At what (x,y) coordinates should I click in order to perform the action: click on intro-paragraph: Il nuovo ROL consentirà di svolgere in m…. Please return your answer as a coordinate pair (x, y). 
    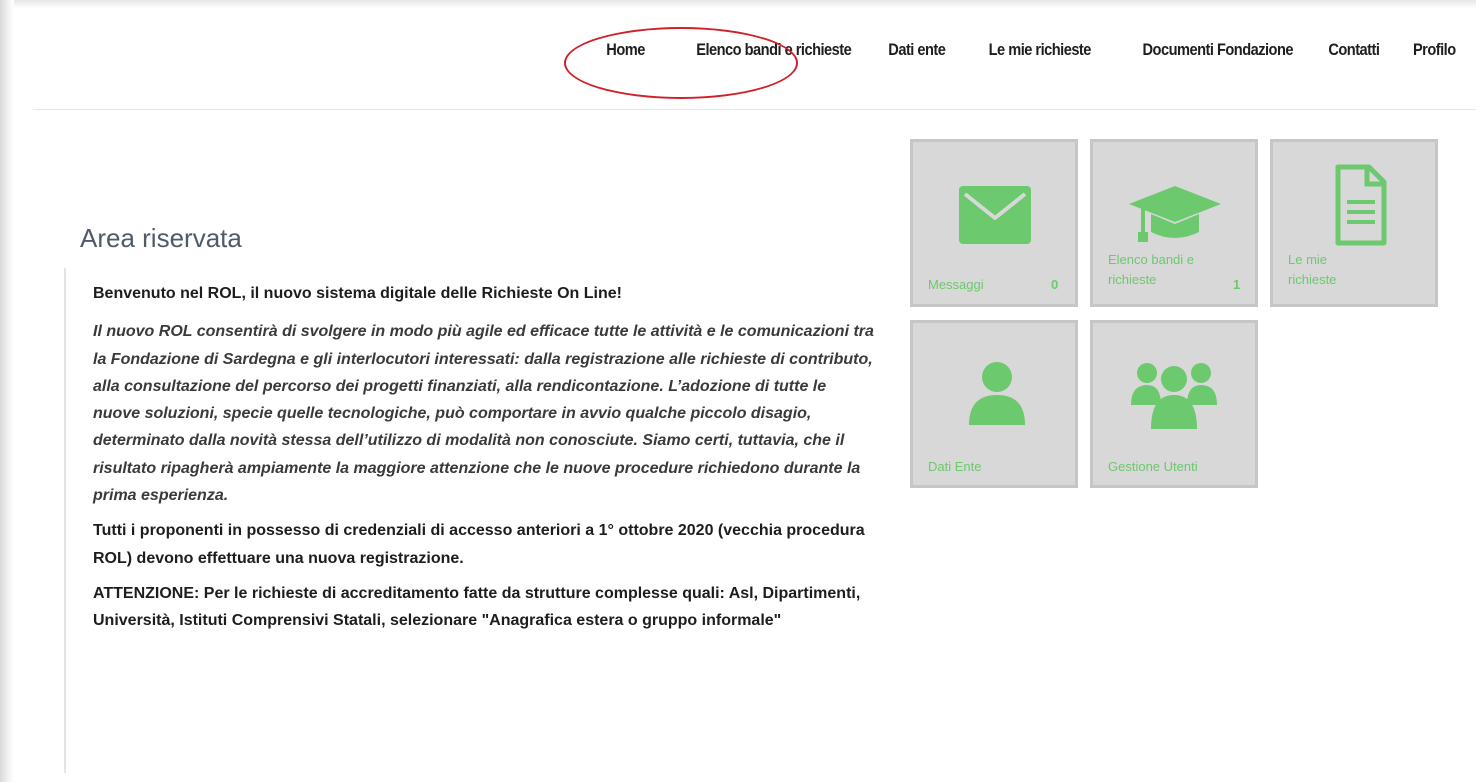
    Looking at the image, I should click on (483, 414).